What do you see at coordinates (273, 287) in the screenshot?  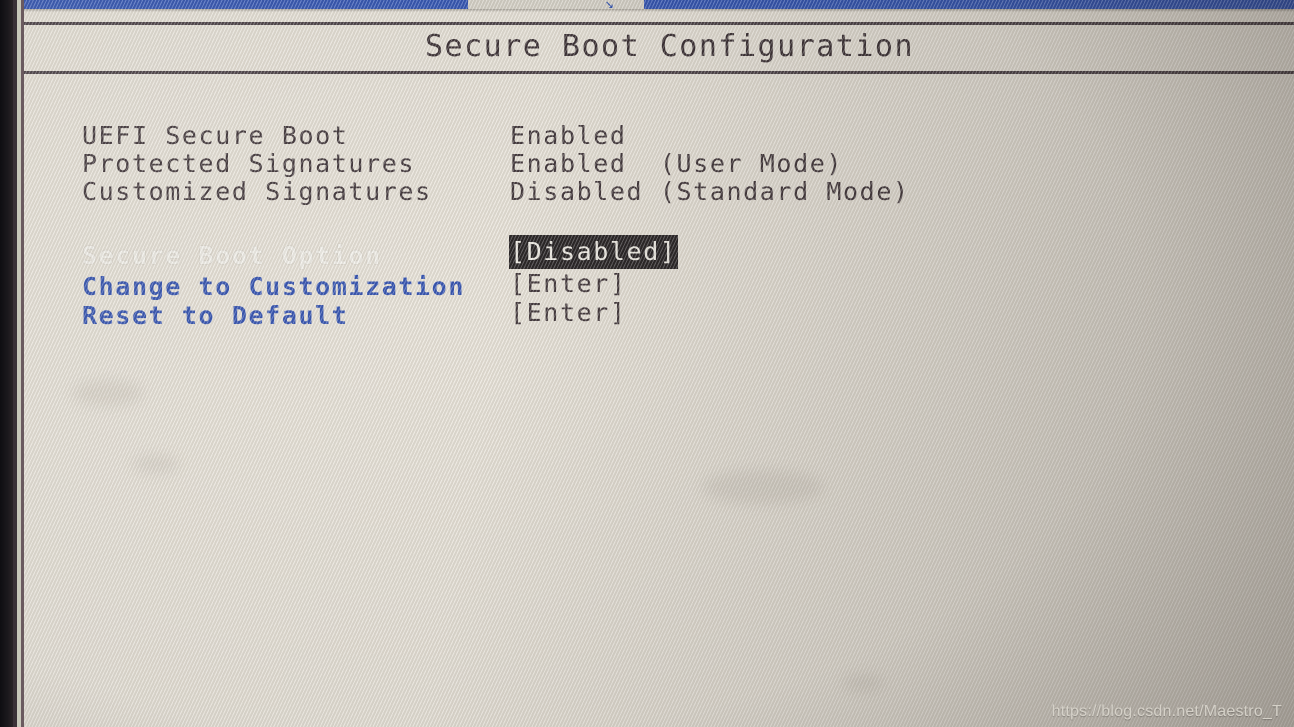 I see `menu-item-change-to-customization: Change to Customization` at bounding box center [273, 287].